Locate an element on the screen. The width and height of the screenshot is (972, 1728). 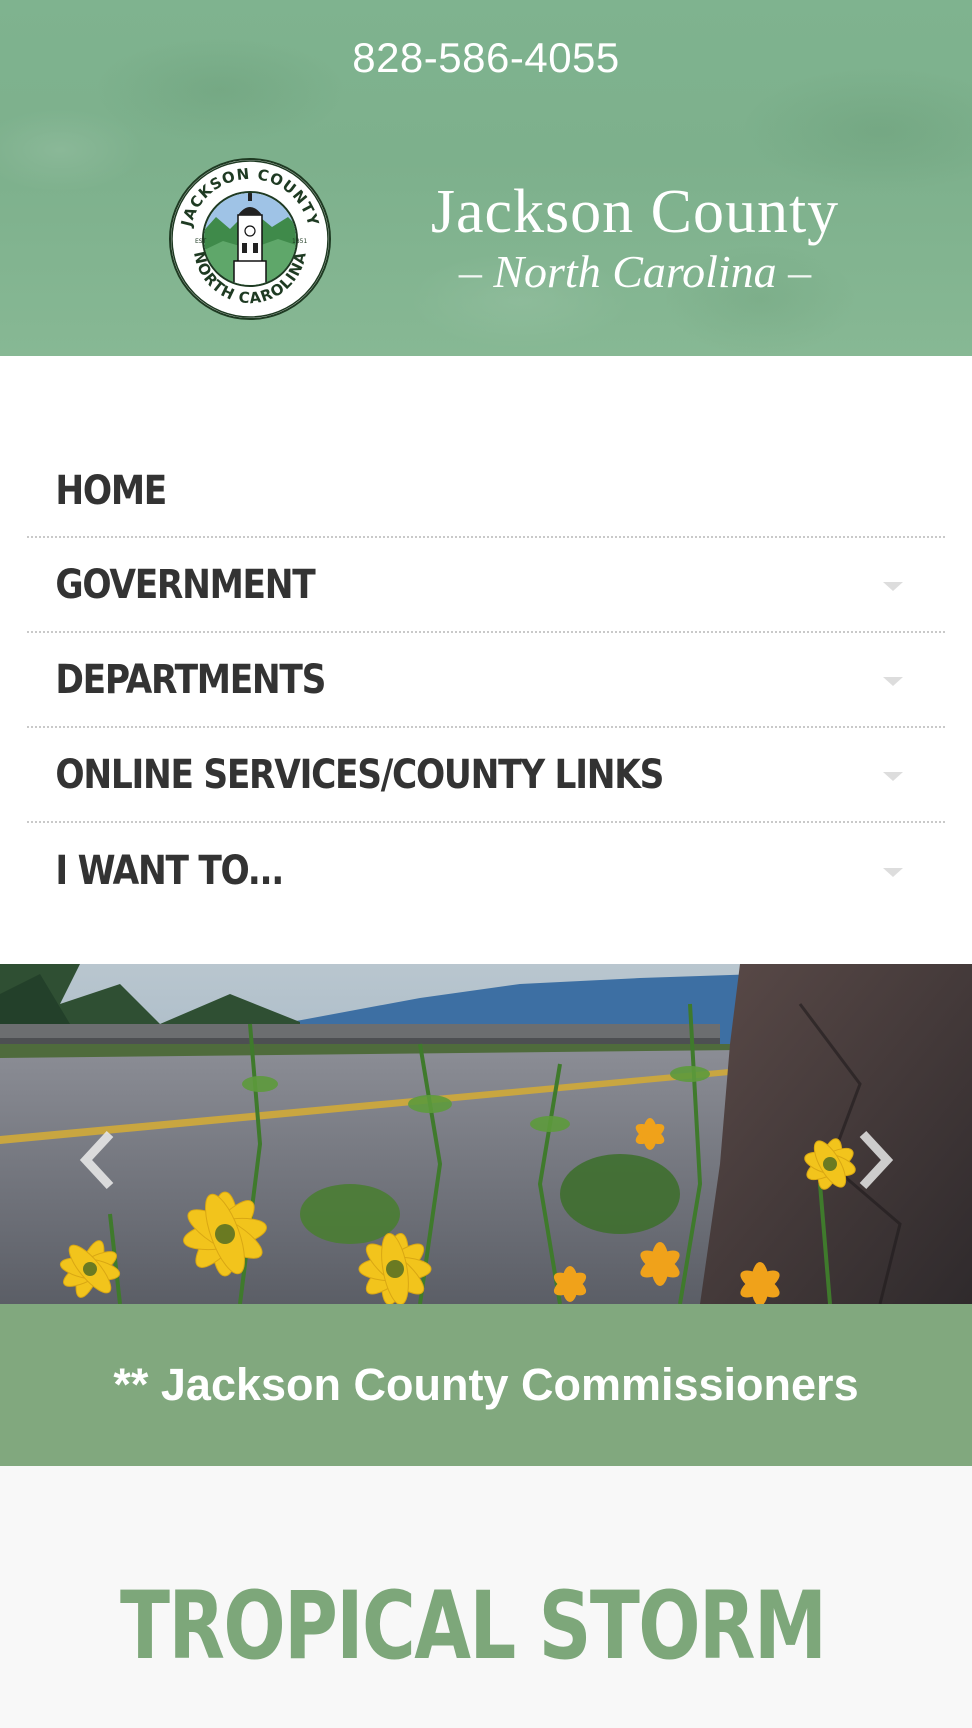
nav-item-government: GOVERNMENT is located at coordinates (486, 585).